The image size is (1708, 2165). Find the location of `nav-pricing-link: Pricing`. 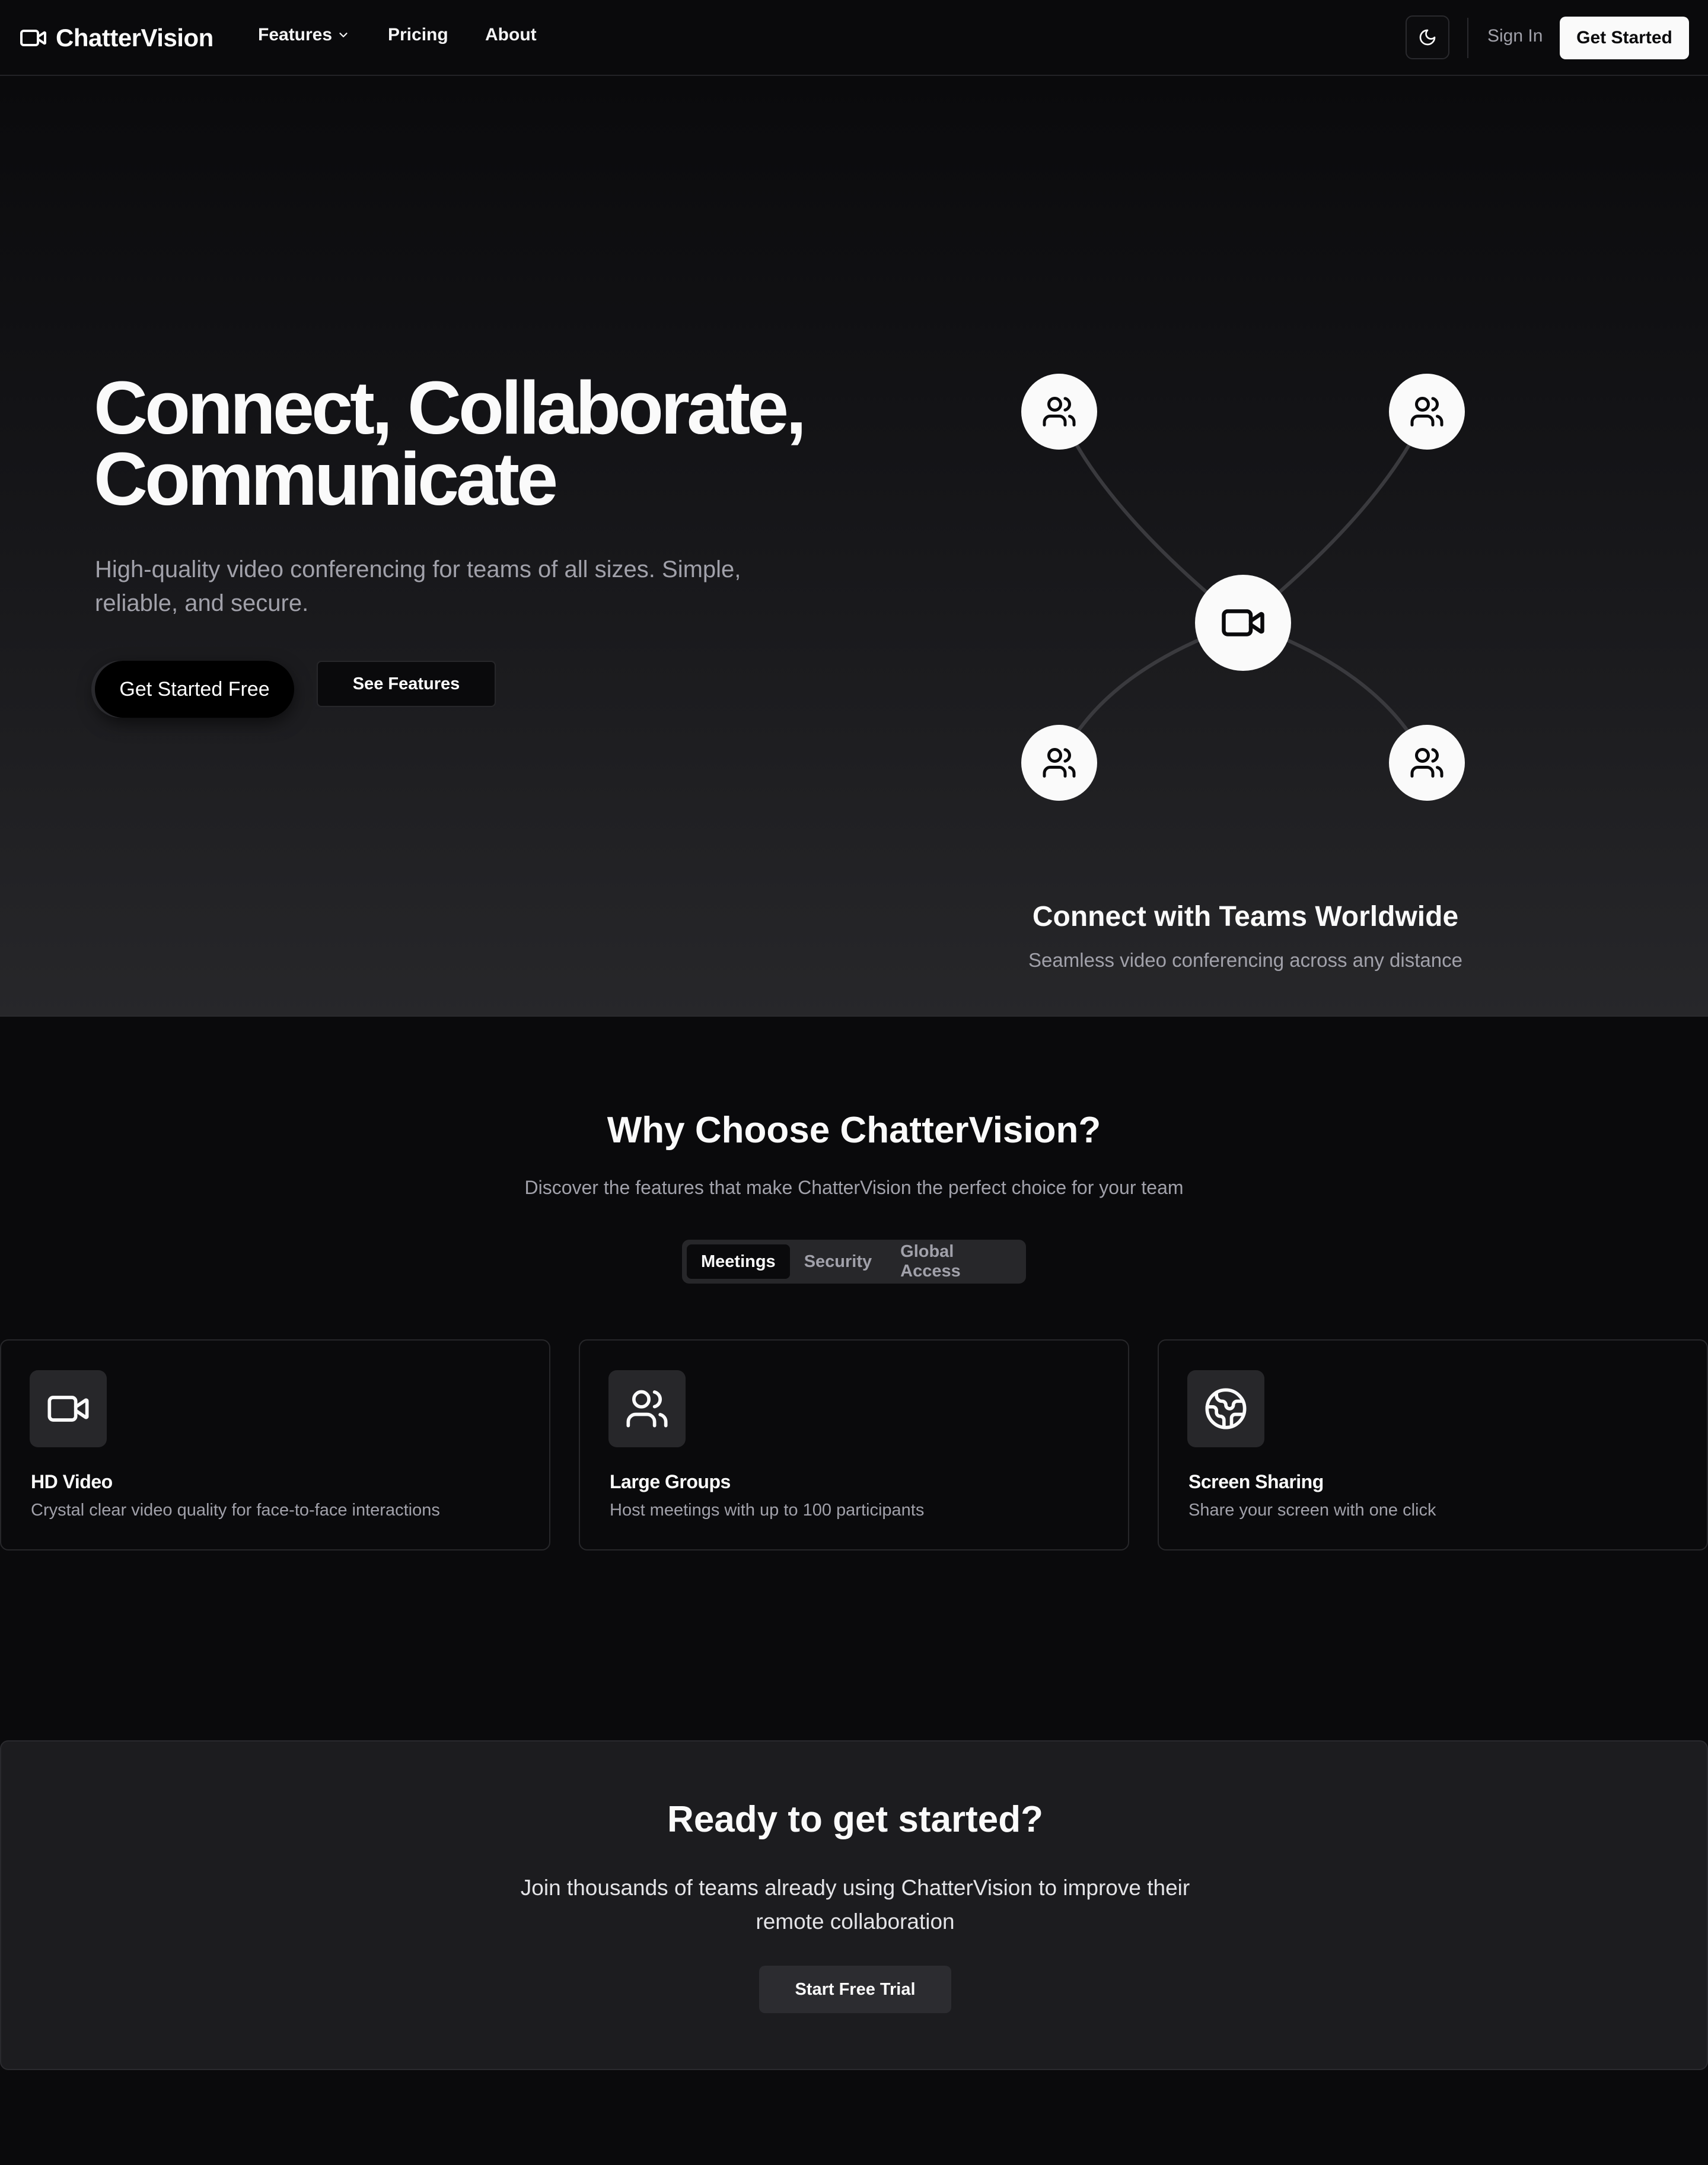

nav-pricing-link: Pricing is located at coordinates (418, 35).